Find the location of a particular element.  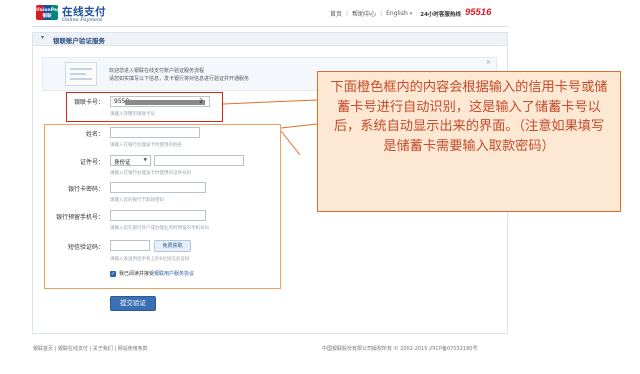

phone-label: 银行预留手机号： is located at coordinates (79, 217).